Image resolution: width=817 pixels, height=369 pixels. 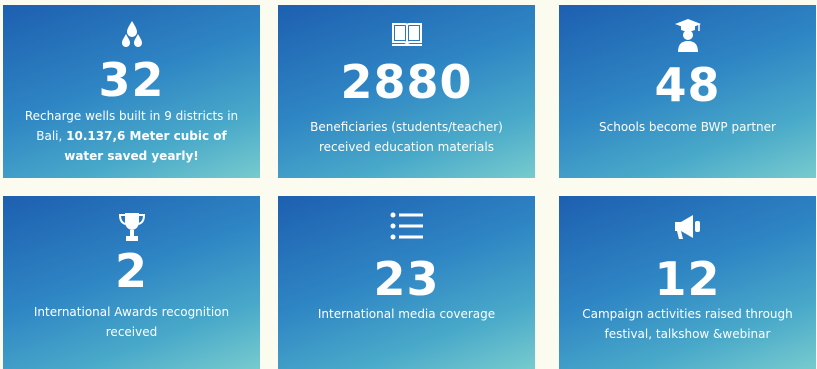 What do you see at coordinates (687, 279) in the screenshot?
I see `stat-number: 12` at bounding box center [687, 279].